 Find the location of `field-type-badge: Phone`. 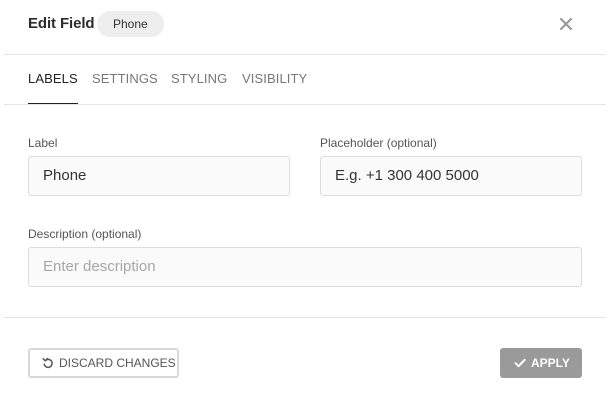

field-type-badge: Phone is located at coordinates (130, 24).